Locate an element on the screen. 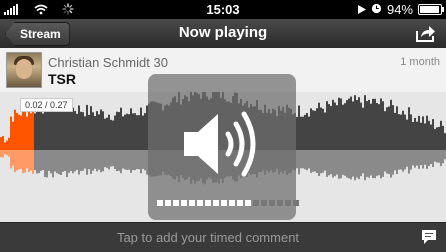 The image size is (446, 252). comment-bubble-icon is located at coordinates (429, 239).